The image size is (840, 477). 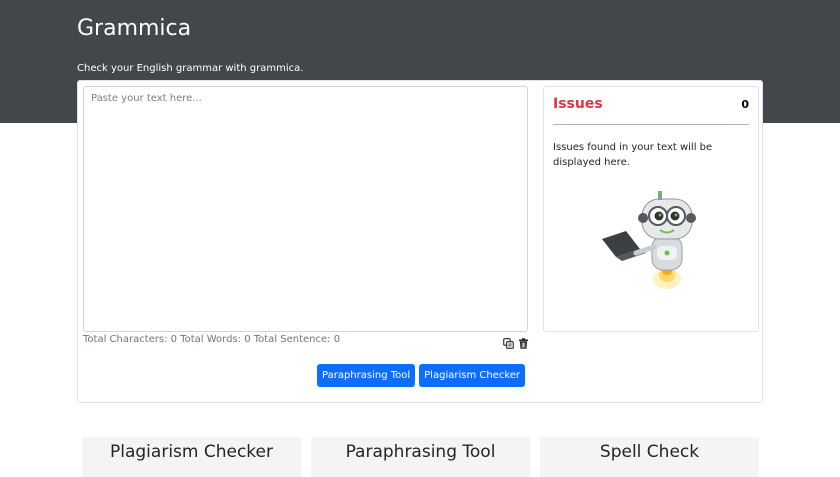 I want to click on trash-icon, so click(x=523, y=341).